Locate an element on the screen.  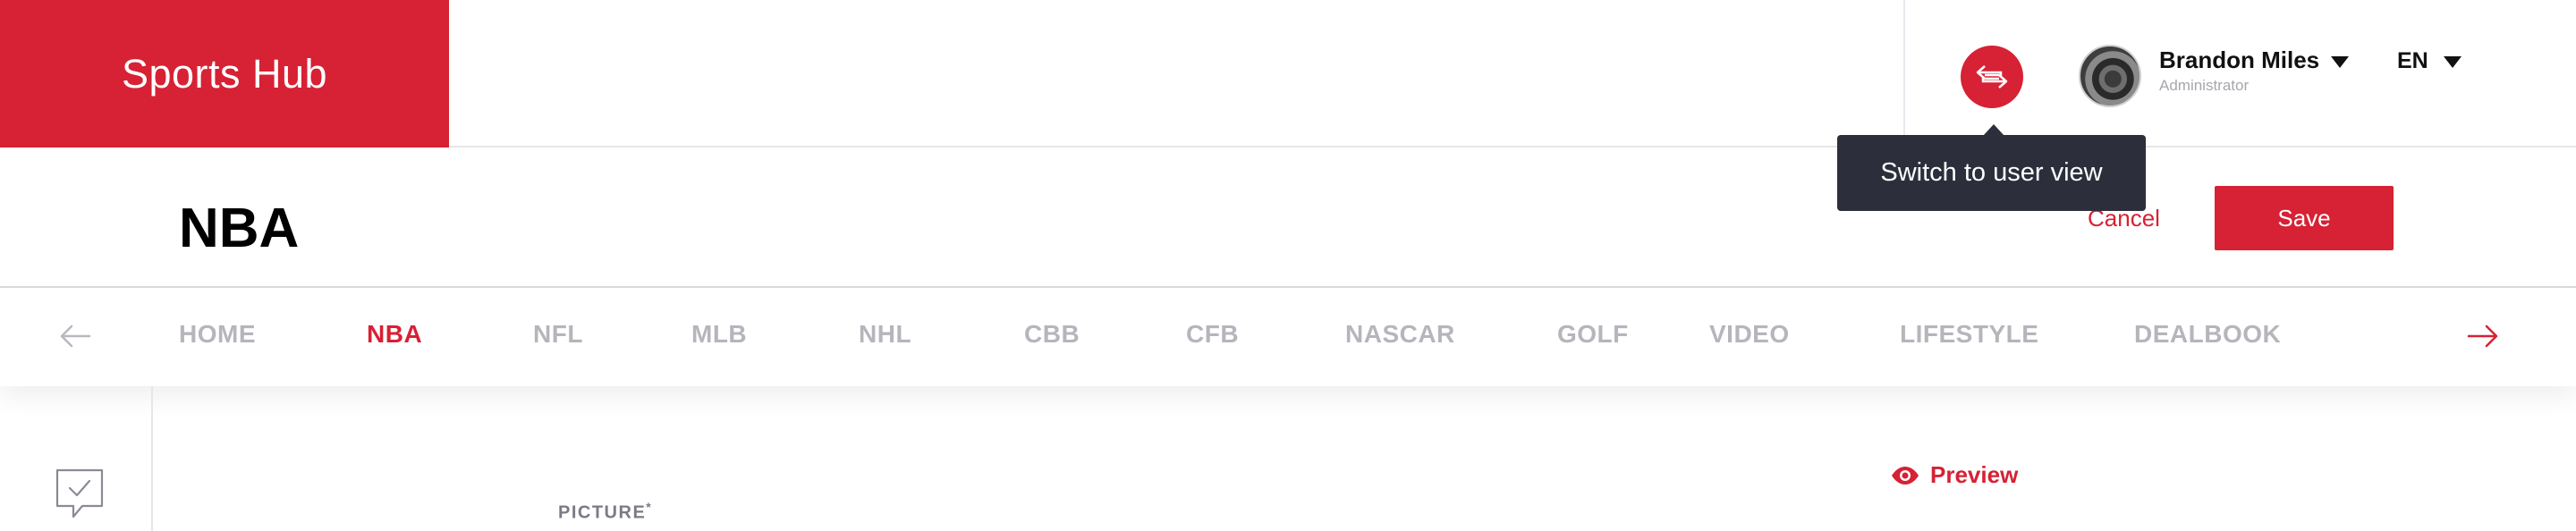
preview-button: Preview is located at coordinates (1954, 475).